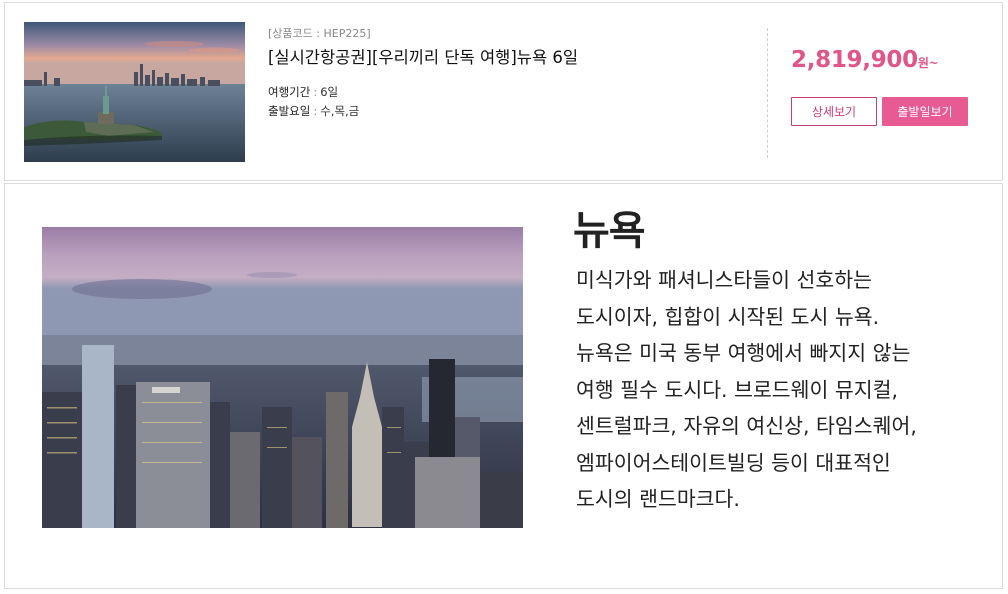  I want to click on duration-label: 여행기간, so click(289, 92).